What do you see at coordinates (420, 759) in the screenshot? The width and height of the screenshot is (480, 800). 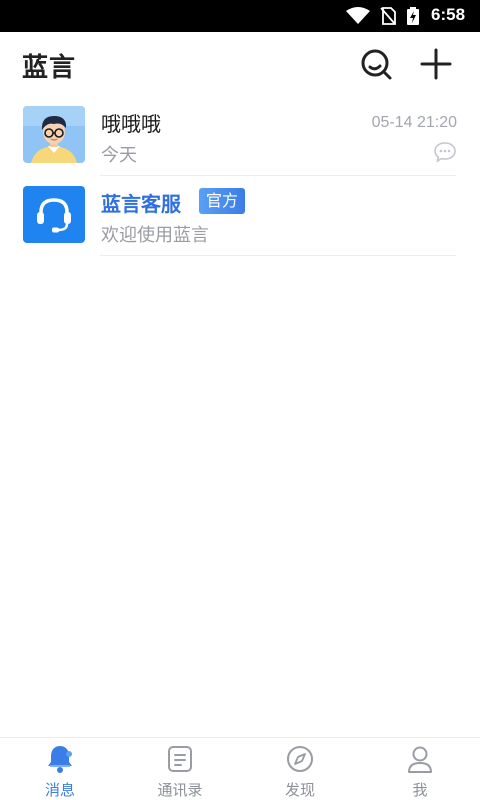 I see `person-icon` at bounding box center [420, 759].